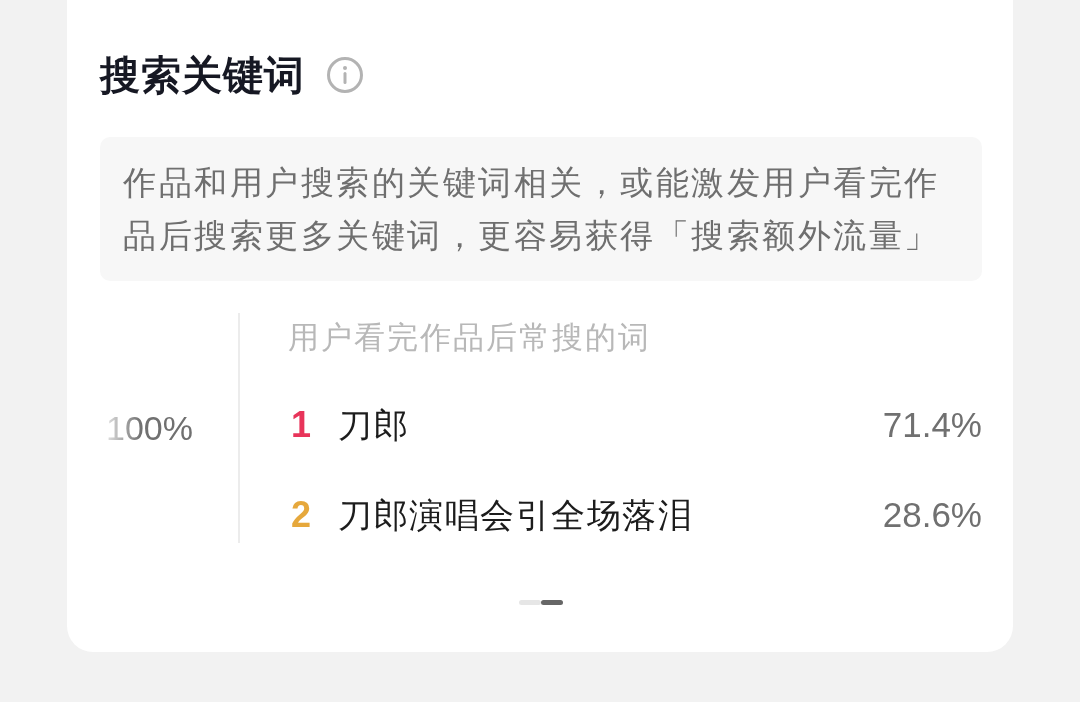 This screenshot has width=1080, height=702. I want to click on card-title: 搜索关键词, so click(202, 75).